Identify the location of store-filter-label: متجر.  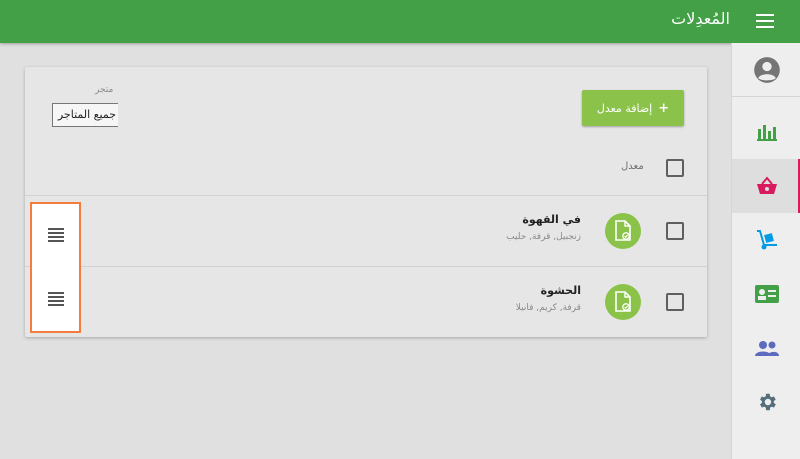
(104, 90).